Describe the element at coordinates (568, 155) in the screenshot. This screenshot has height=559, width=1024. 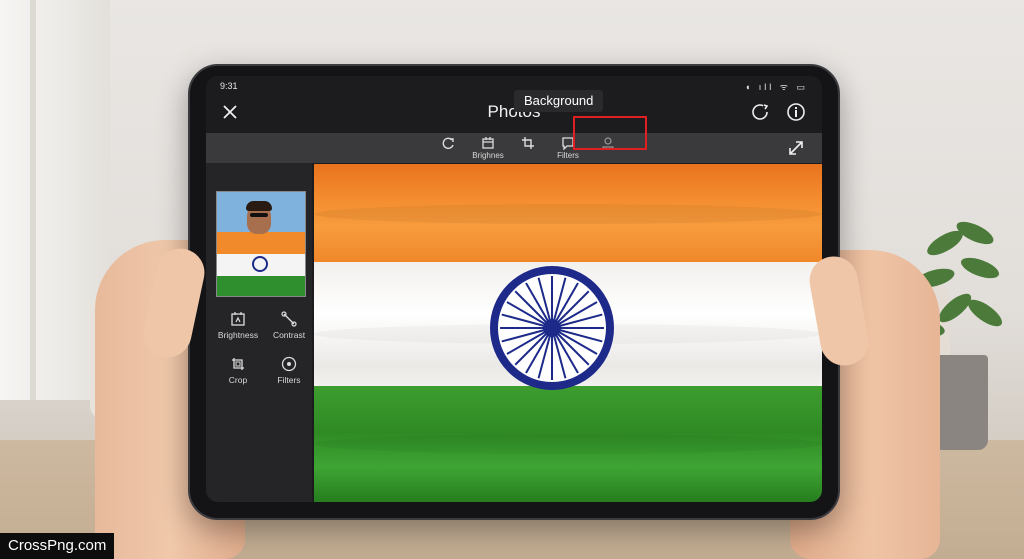
I see `toolbar-tool-label: Filters` at that location.